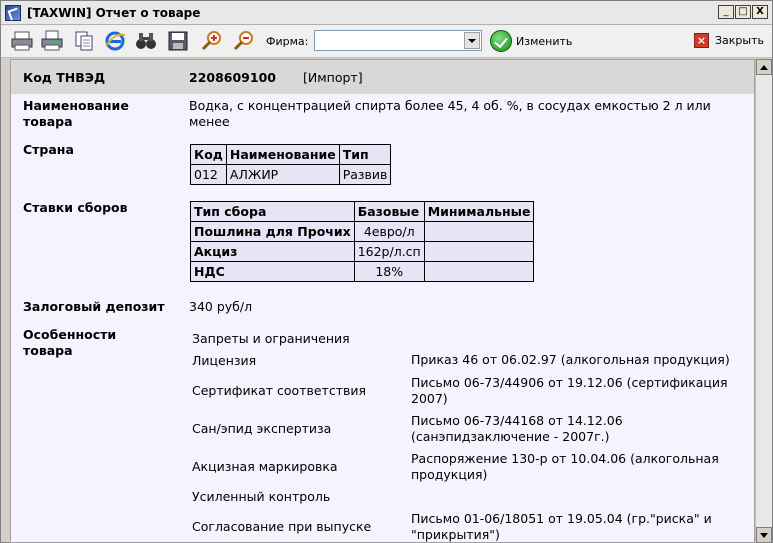 This screenshot has height=543, width=773. I want to click on code-label: Код ТНВЭД, so click(64, 77).